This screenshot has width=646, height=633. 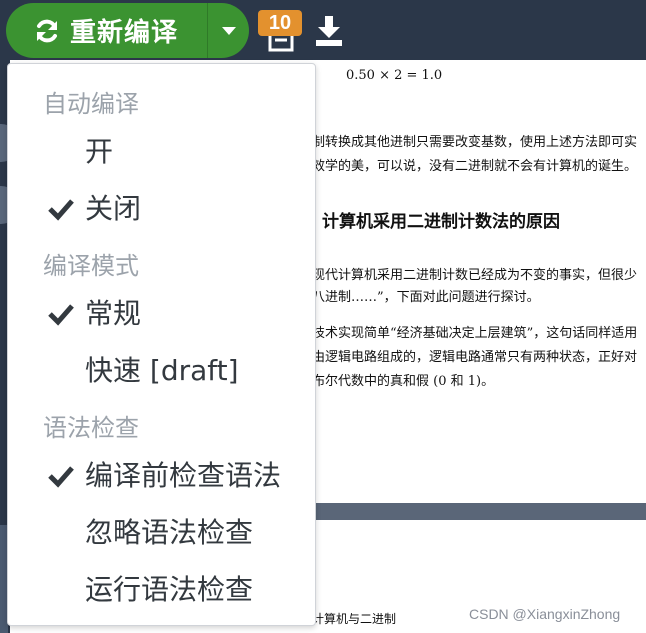 I want to click on menu-item-auto-compile-off: 关闭, so click(x=161, y=209).